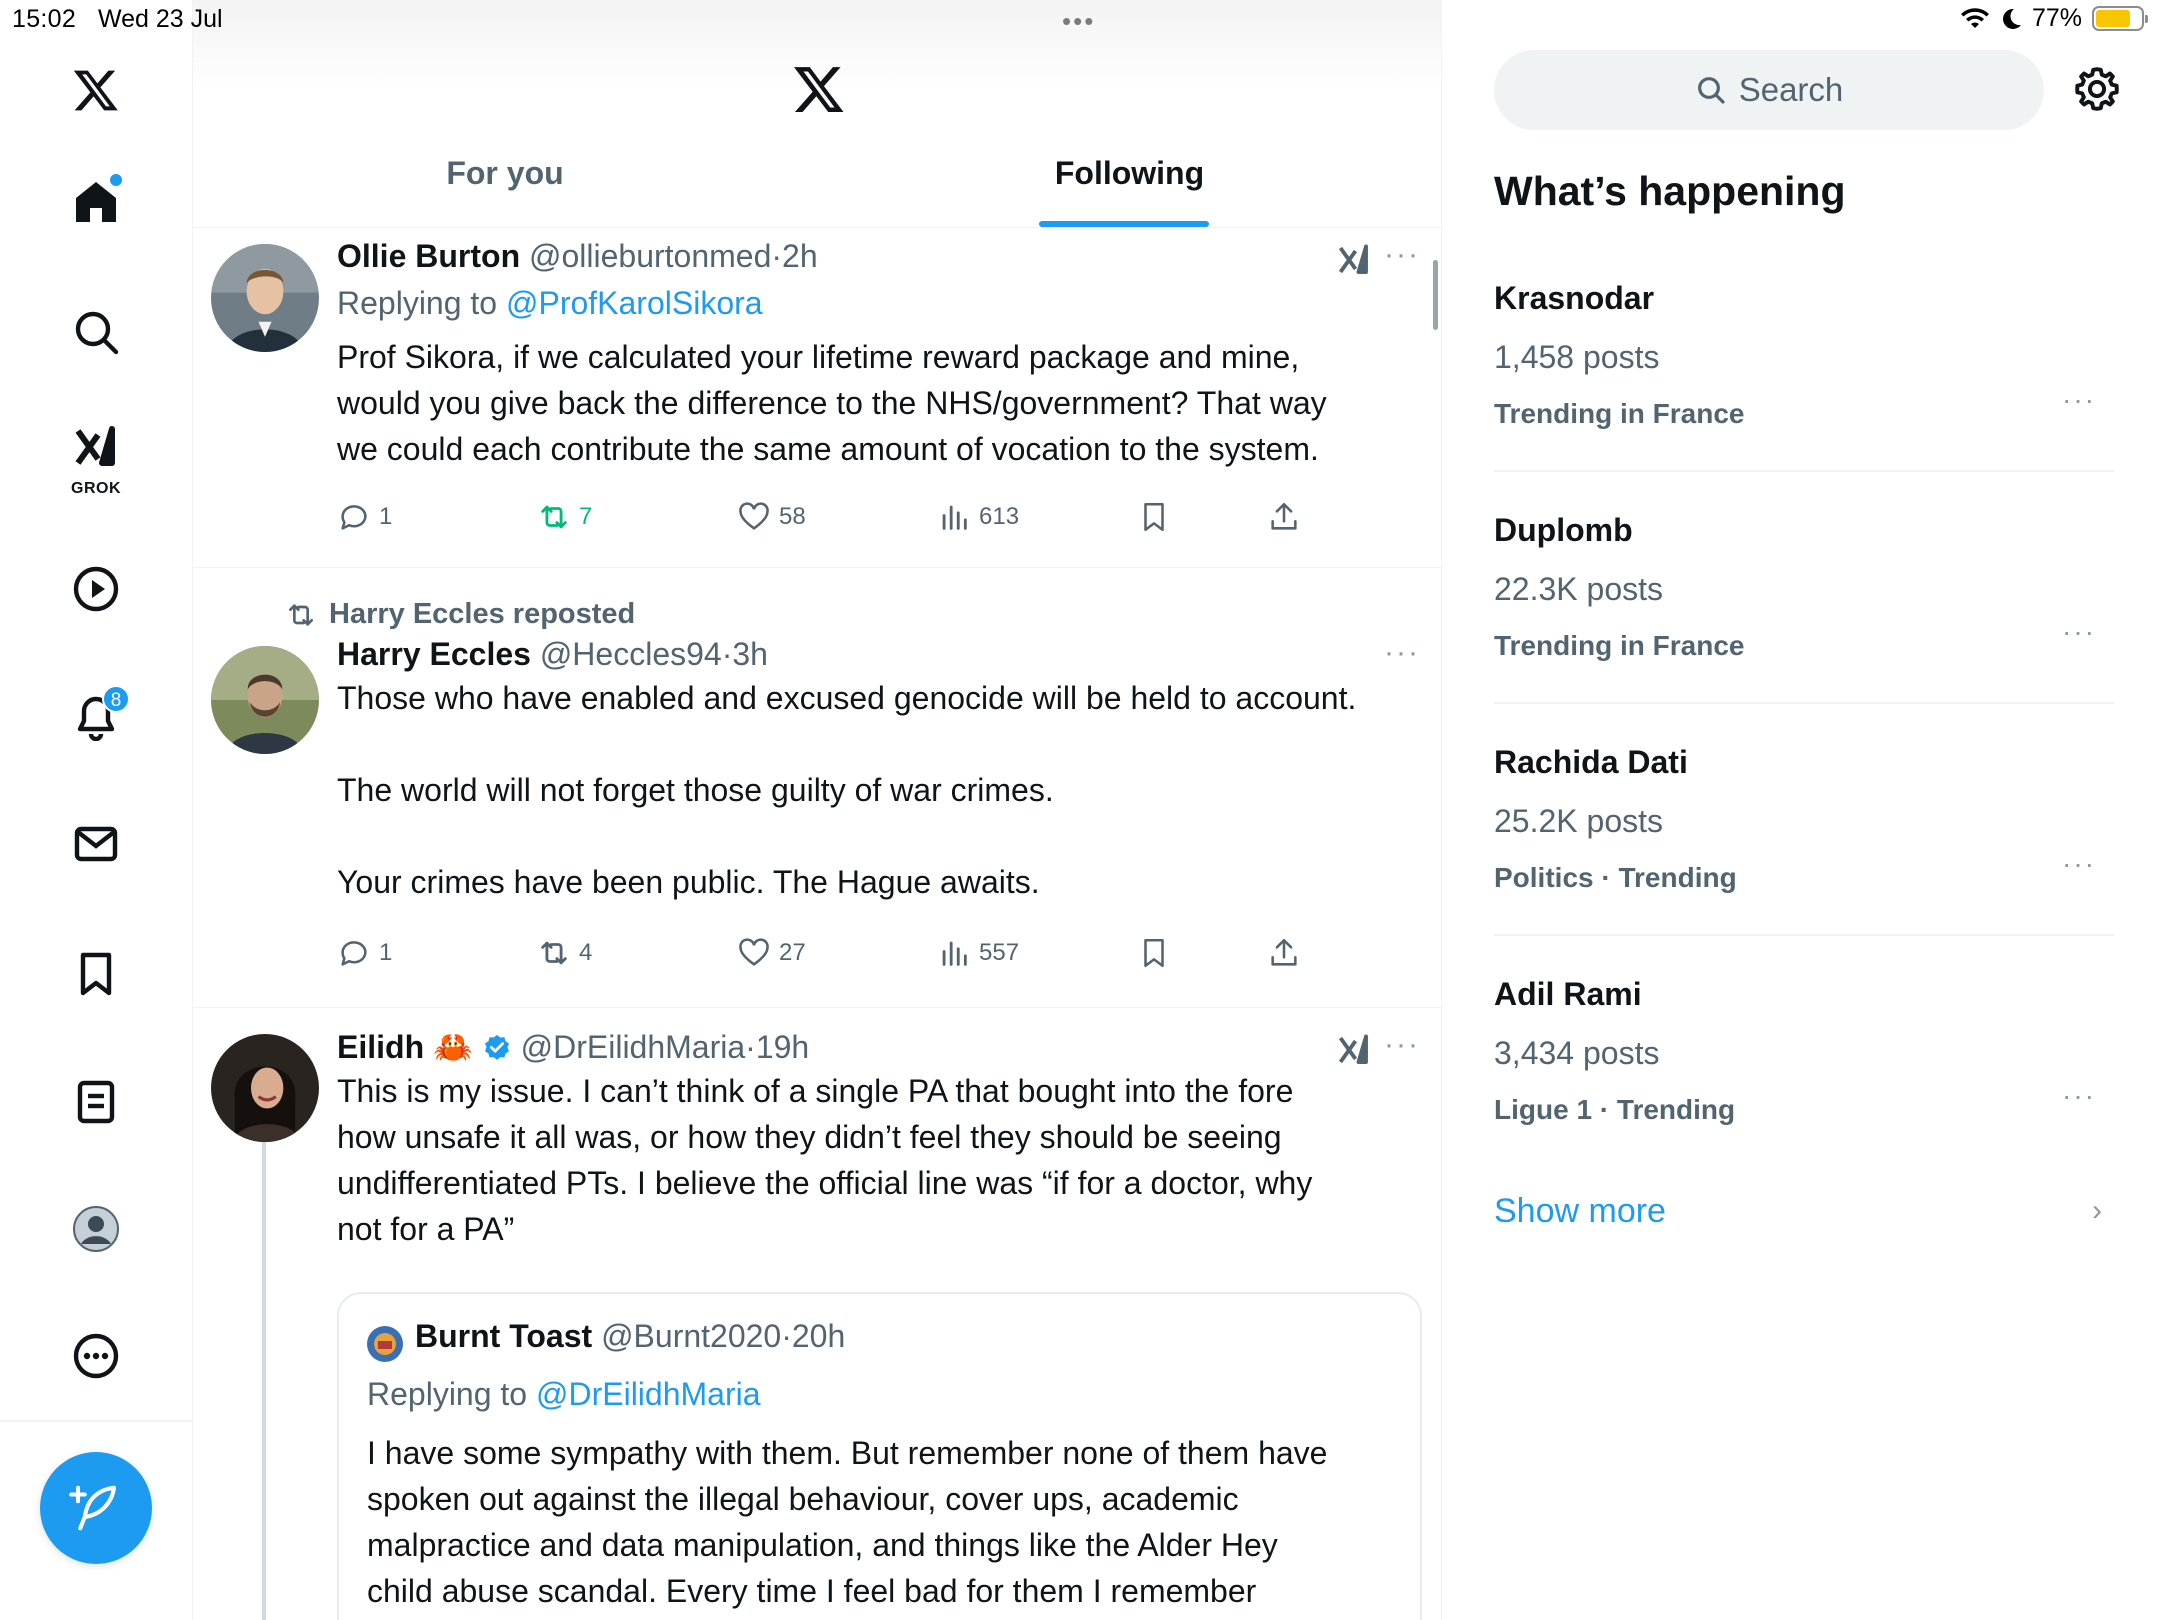 The height and width of the screenshot is (1620, 2160). What do you see at coordinates (434, 654) in the screenshot?
I see `author-name: Harry Eccles` at bounding box center [434, 654].